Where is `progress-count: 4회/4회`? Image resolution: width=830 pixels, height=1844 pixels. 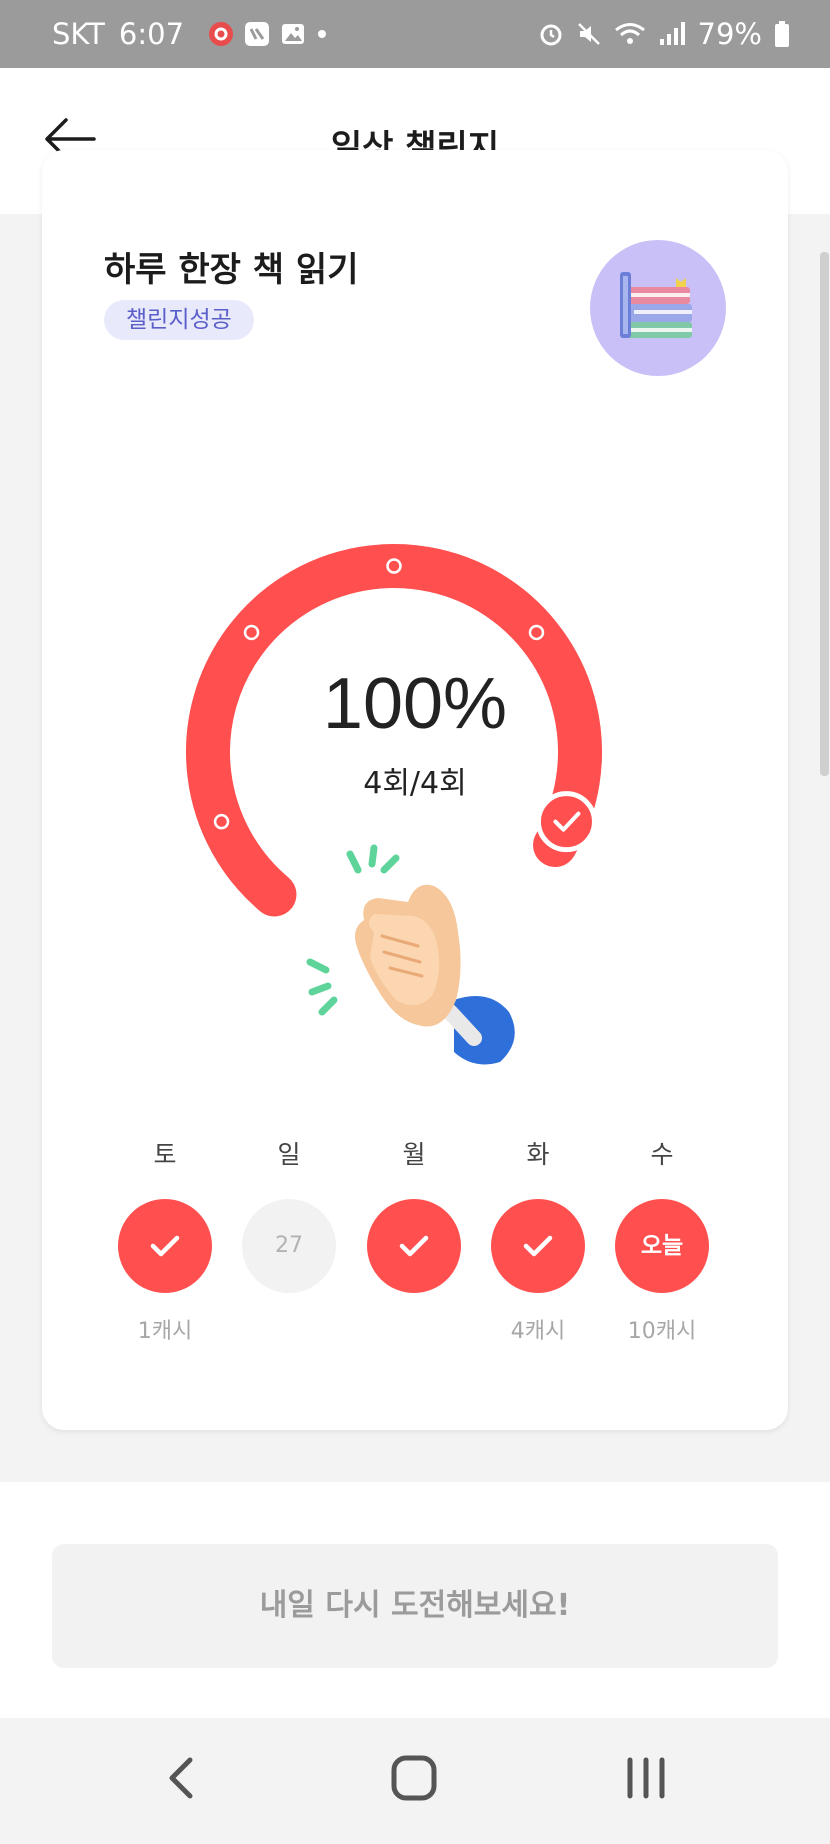 progress-count: 4회/4회 is located at coordinates (415, 783).